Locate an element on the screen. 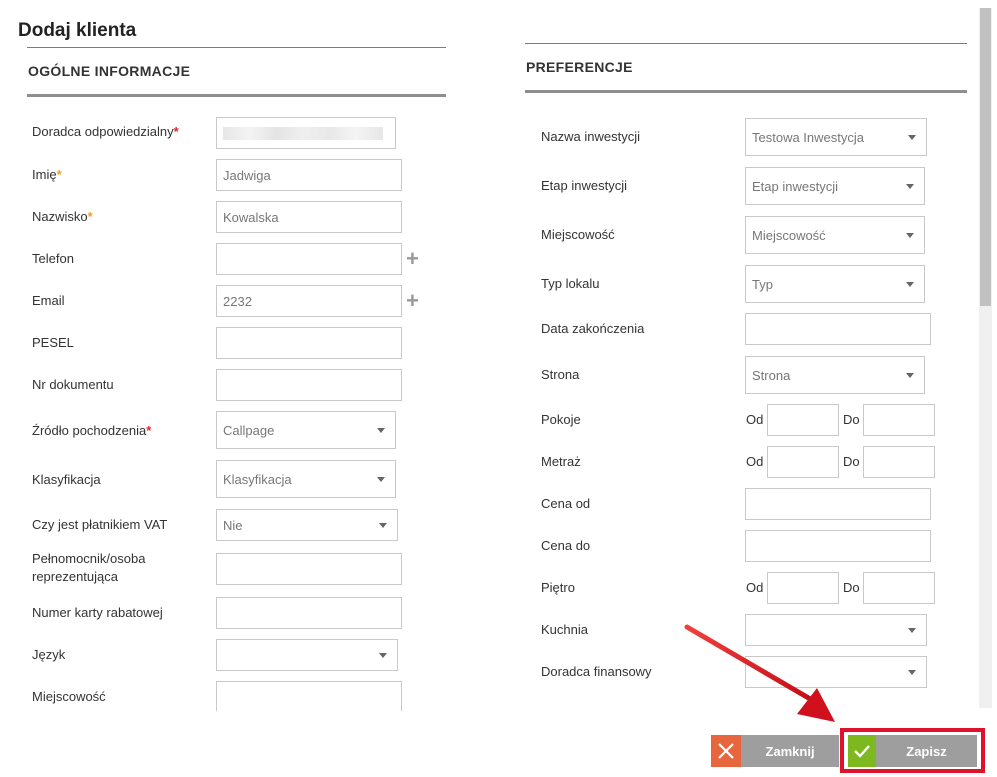 The height and width of the screenshot is (777, 997). red-arrow-annotation is located at coordinates (759, 673).